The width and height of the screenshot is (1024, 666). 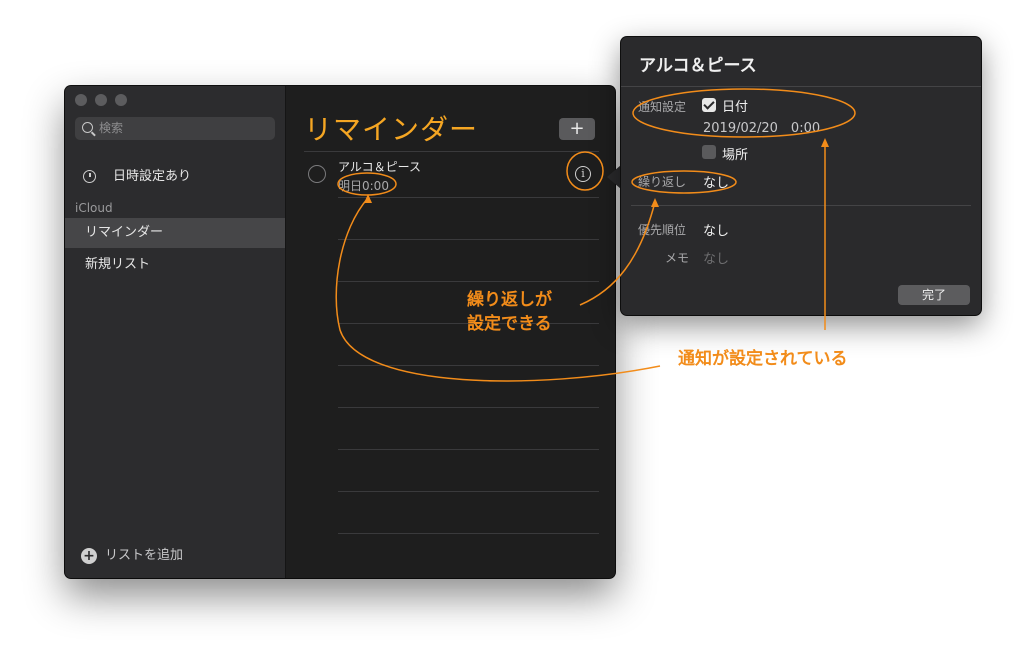 I want to click on repeat-arrow-line, so click(x=617, y=253).